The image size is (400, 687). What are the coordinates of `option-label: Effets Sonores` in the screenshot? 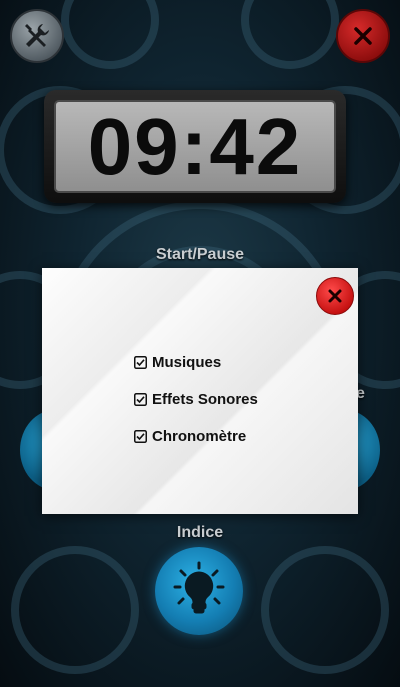 It's located at (205, 399).